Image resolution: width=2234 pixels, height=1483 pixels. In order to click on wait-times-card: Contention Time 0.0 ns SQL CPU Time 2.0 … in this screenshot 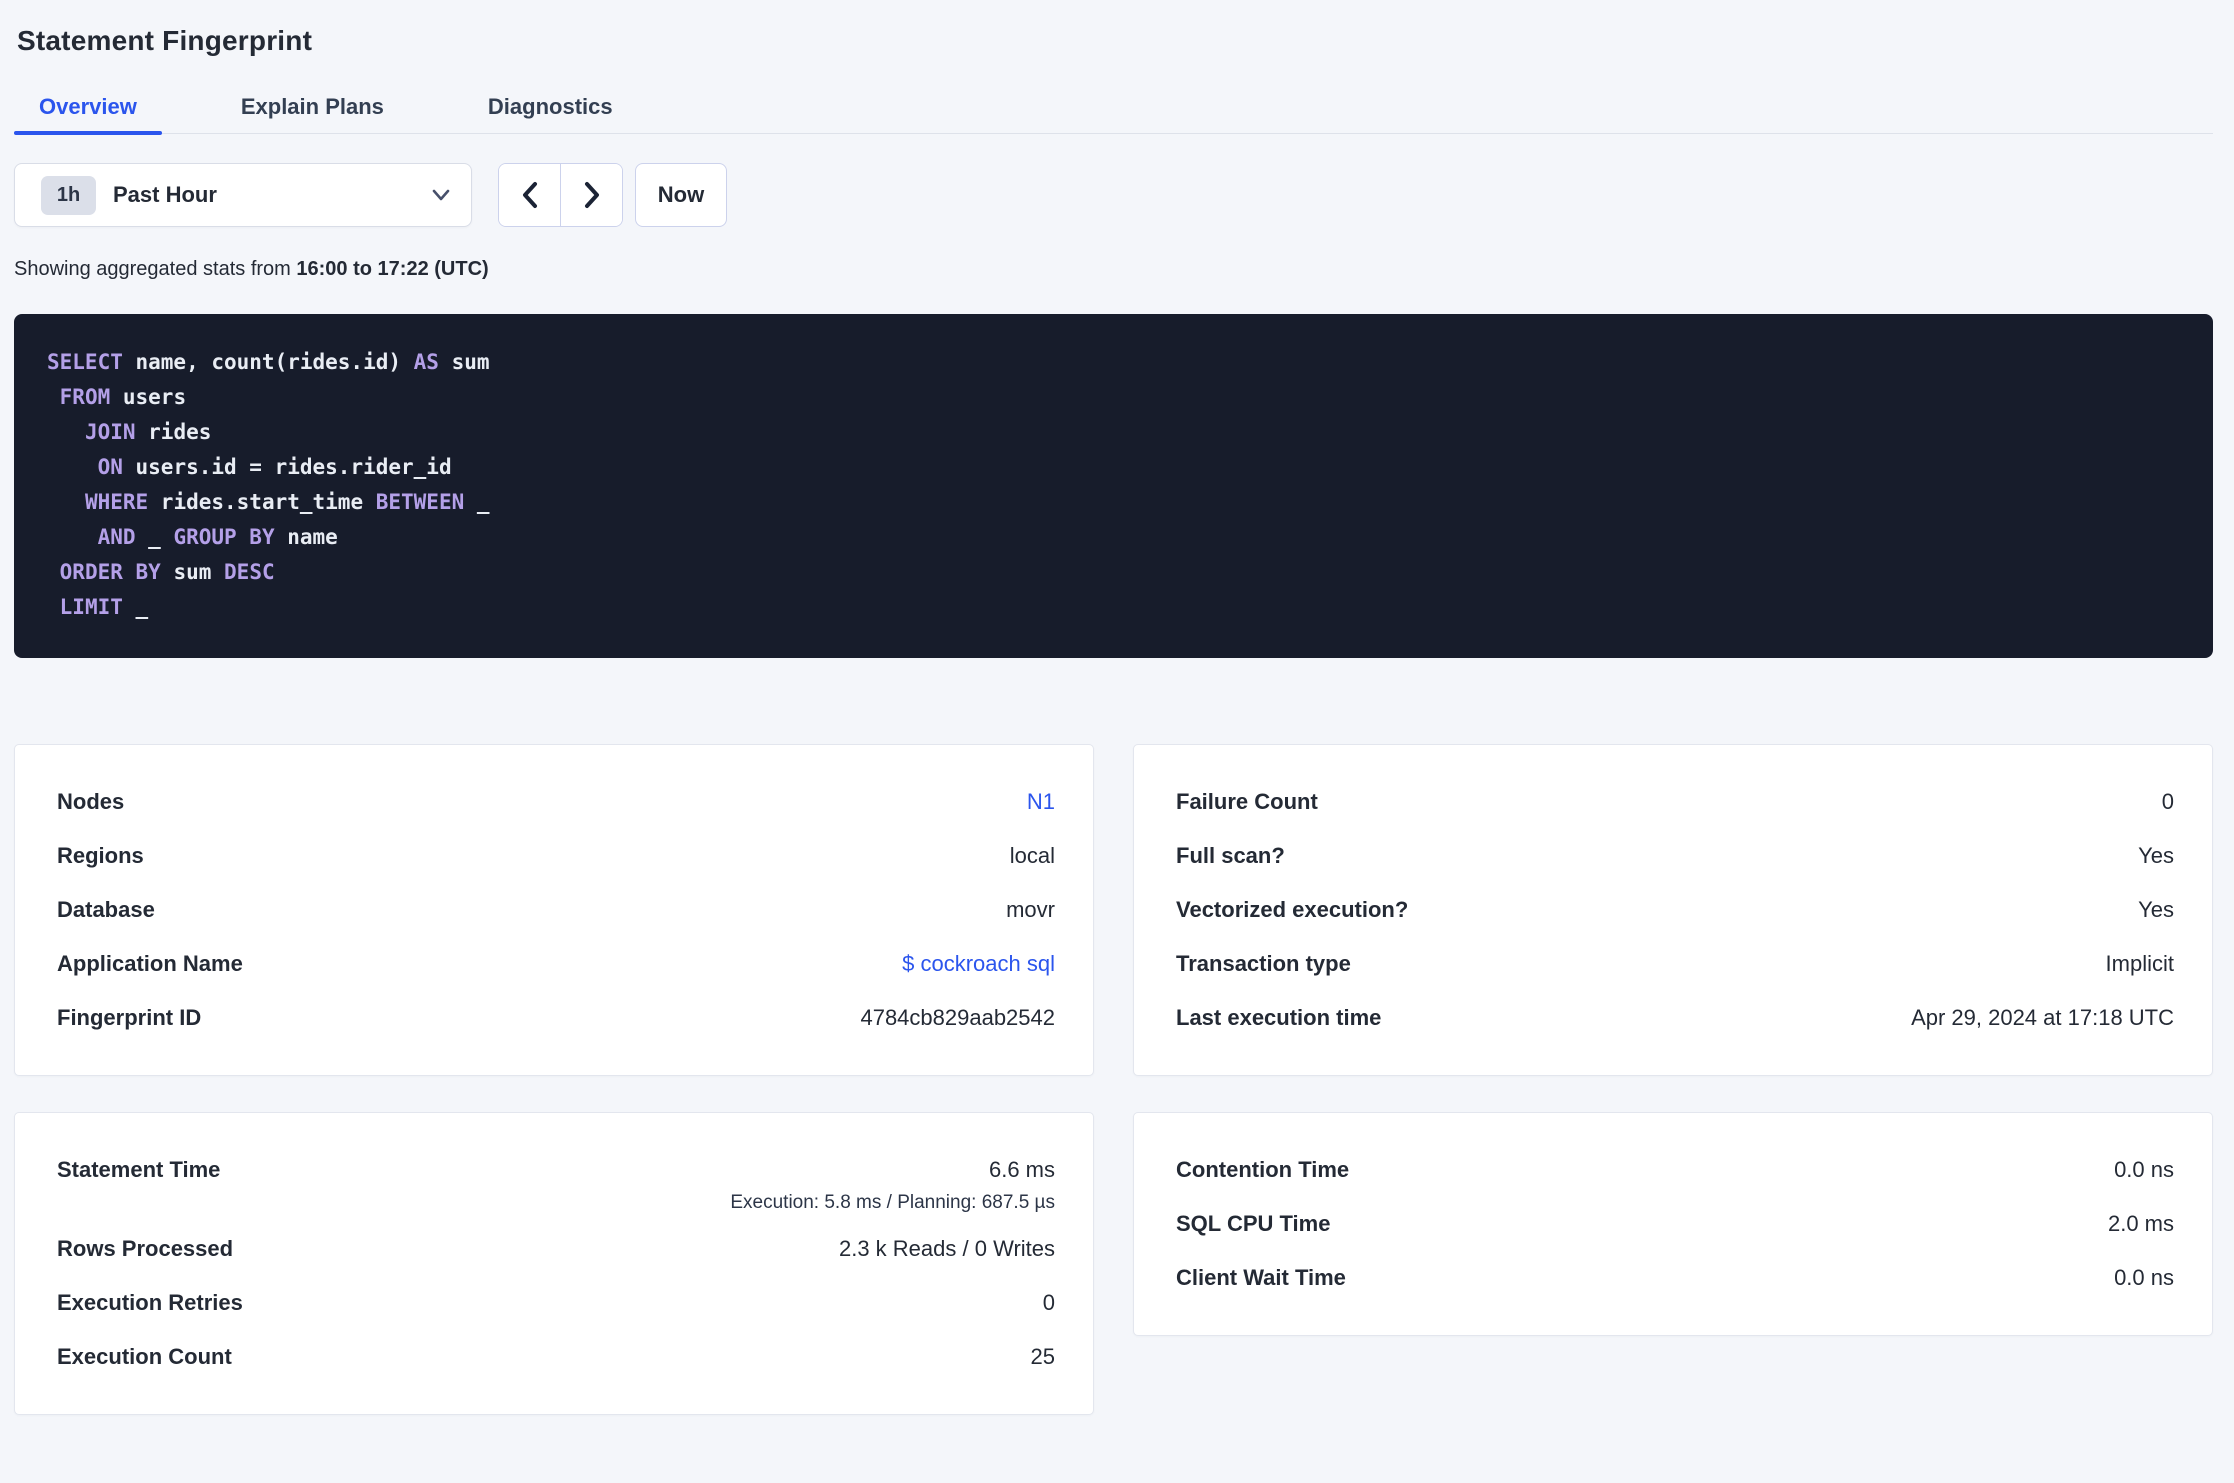, I will do `click(1673, 1224)`.